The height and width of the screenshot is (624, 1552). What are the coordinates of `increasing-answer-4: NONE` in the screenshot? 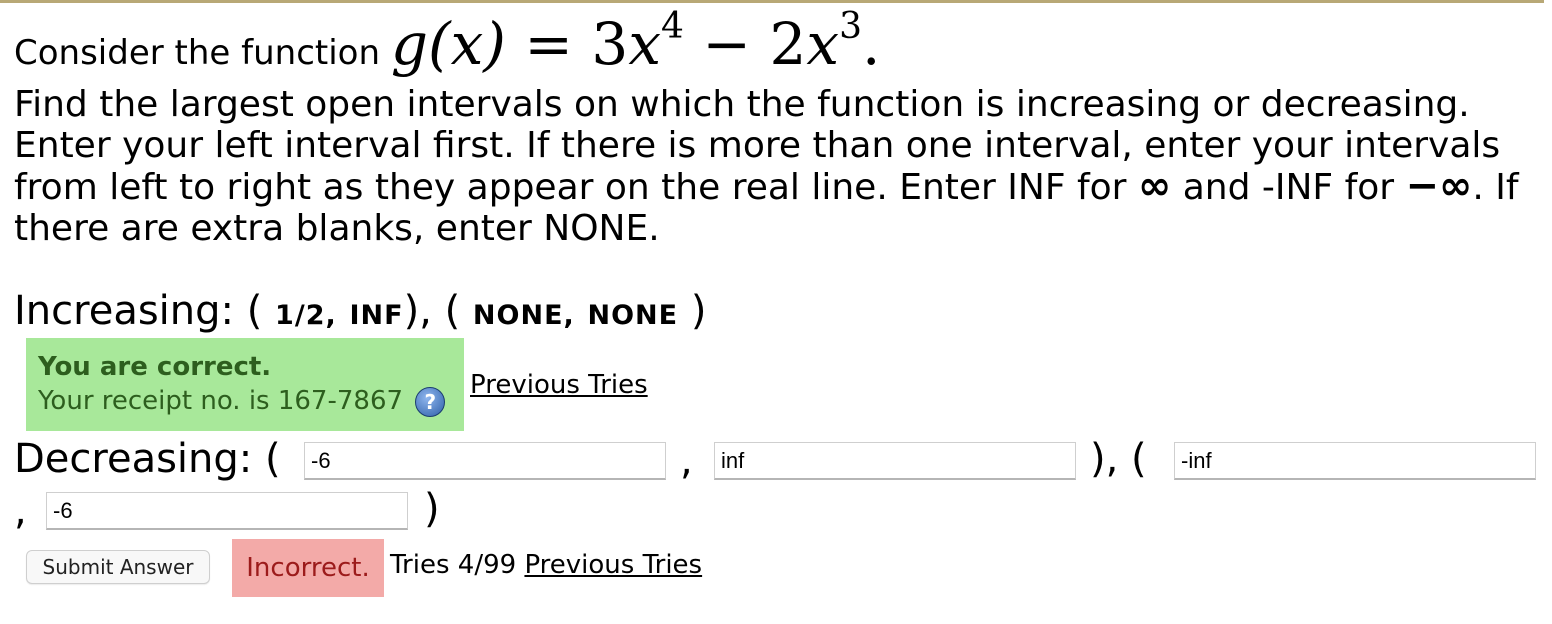 It's located at (633, 315).